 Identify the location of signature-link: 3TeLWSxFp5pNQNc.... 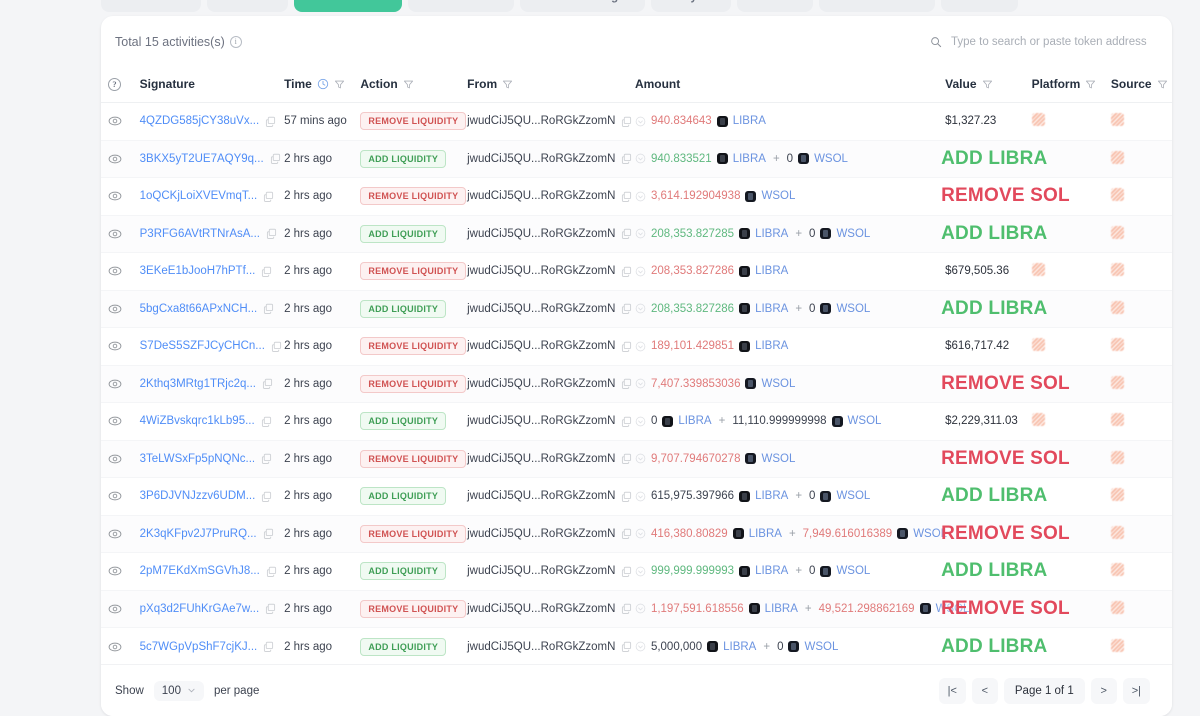
(197, 459).